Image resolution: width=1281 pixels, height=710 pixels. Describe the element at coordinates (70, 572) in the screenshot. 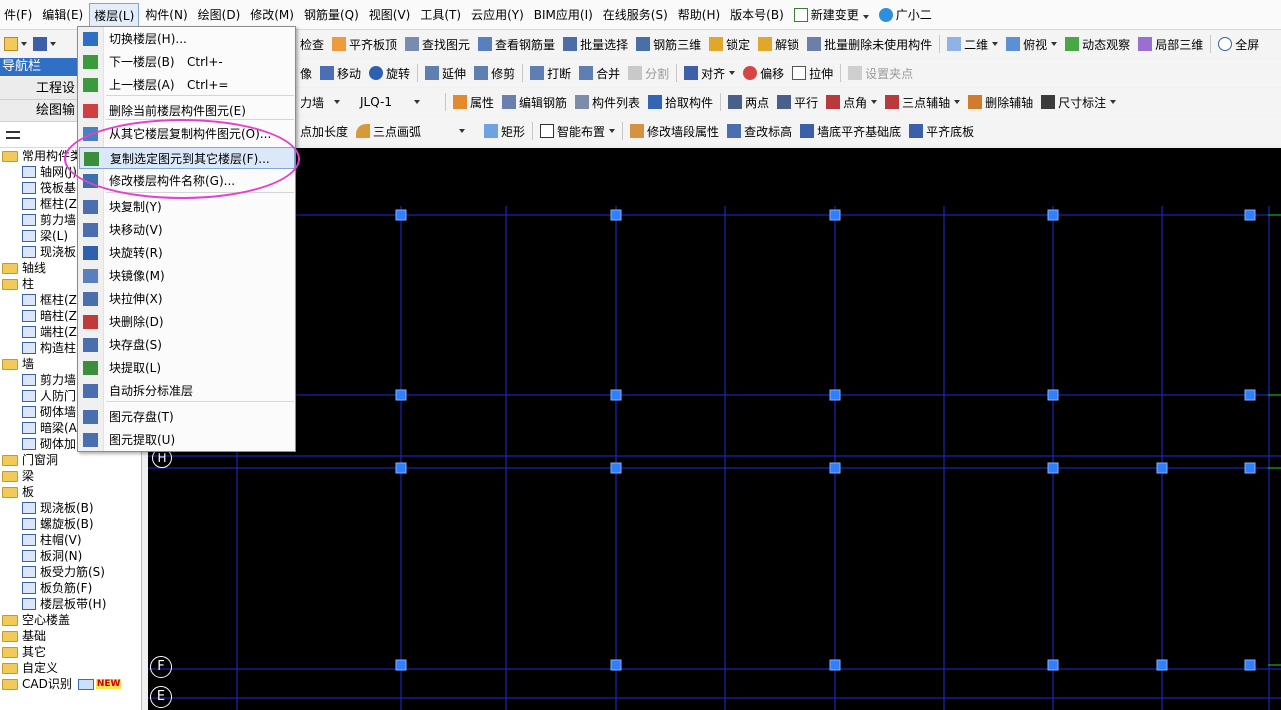

I see `tree-item: 板受力筋(S)` at that location.